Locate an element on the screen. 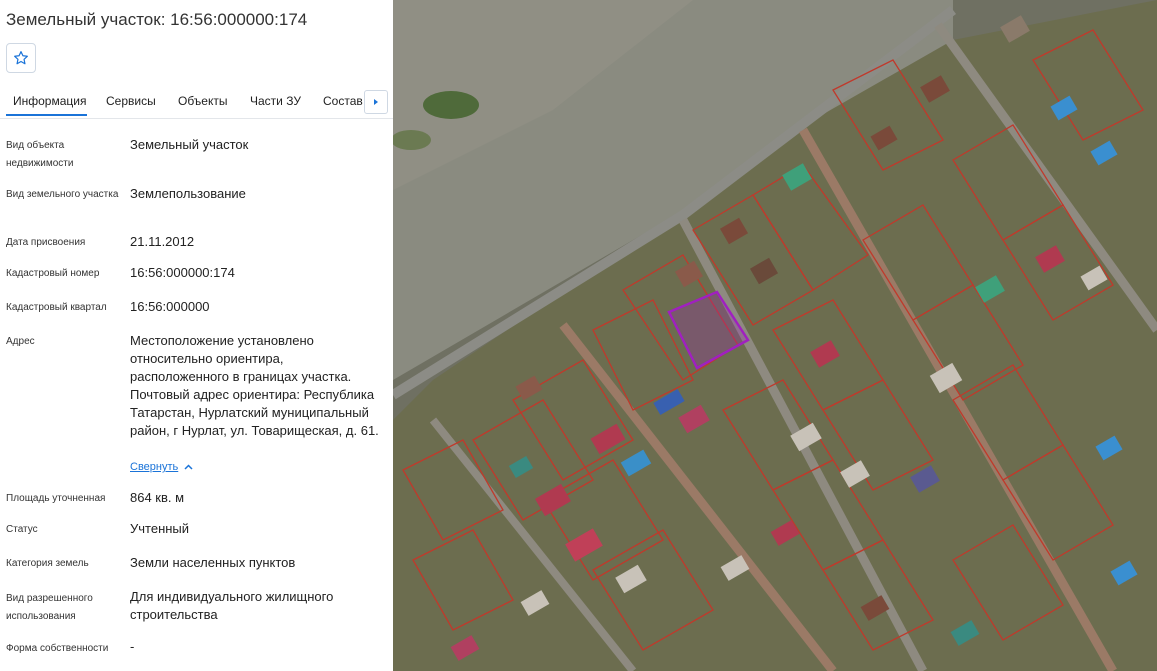  star-icon is located at coordinates (21, 58).